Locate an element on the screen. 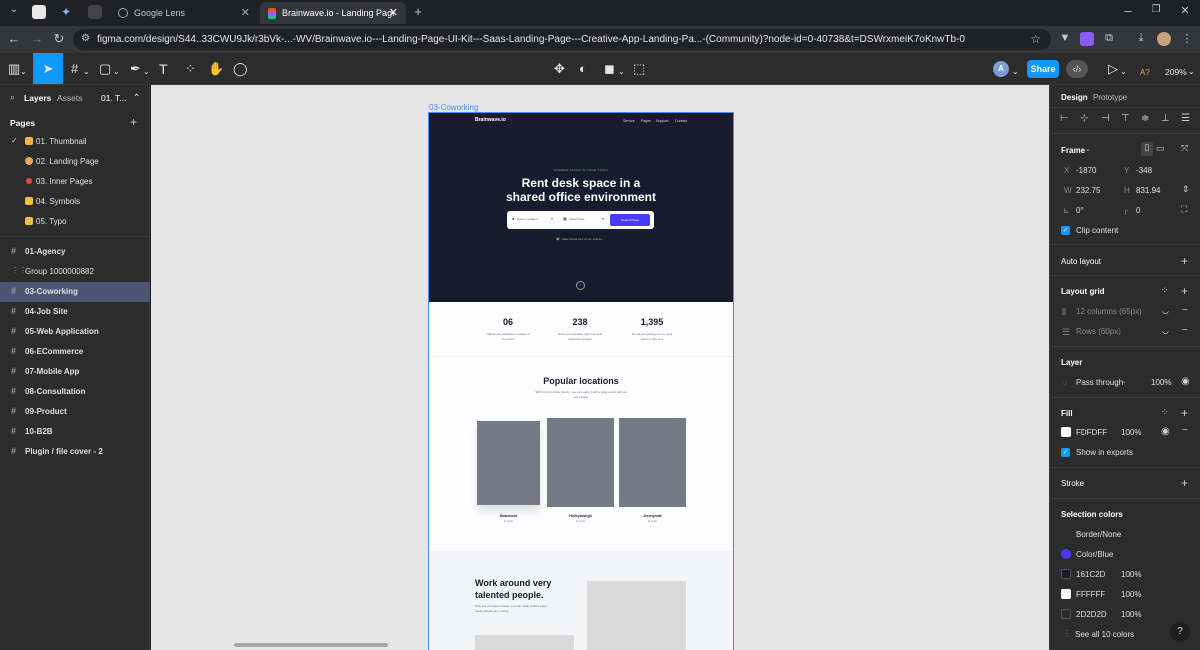 This screenshot has height=650, width=1200. fill-color-swatch is located at coordinates (1066, 432).